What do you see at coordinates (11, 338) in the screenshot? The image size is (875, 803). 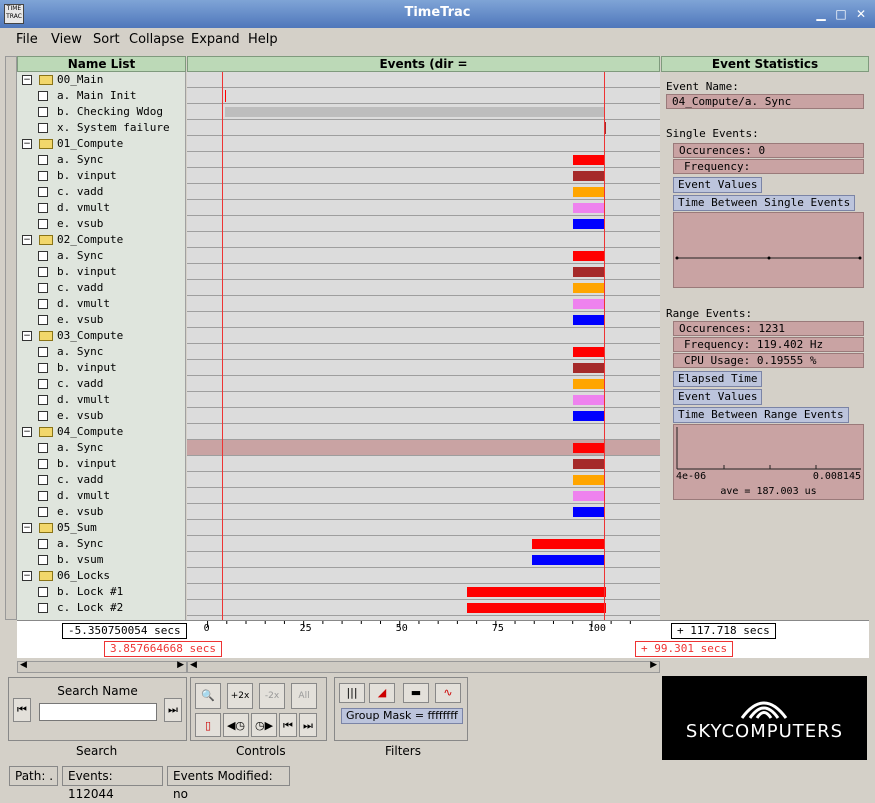 I see `name-list-vscroll` at bounding box center [11, 338].